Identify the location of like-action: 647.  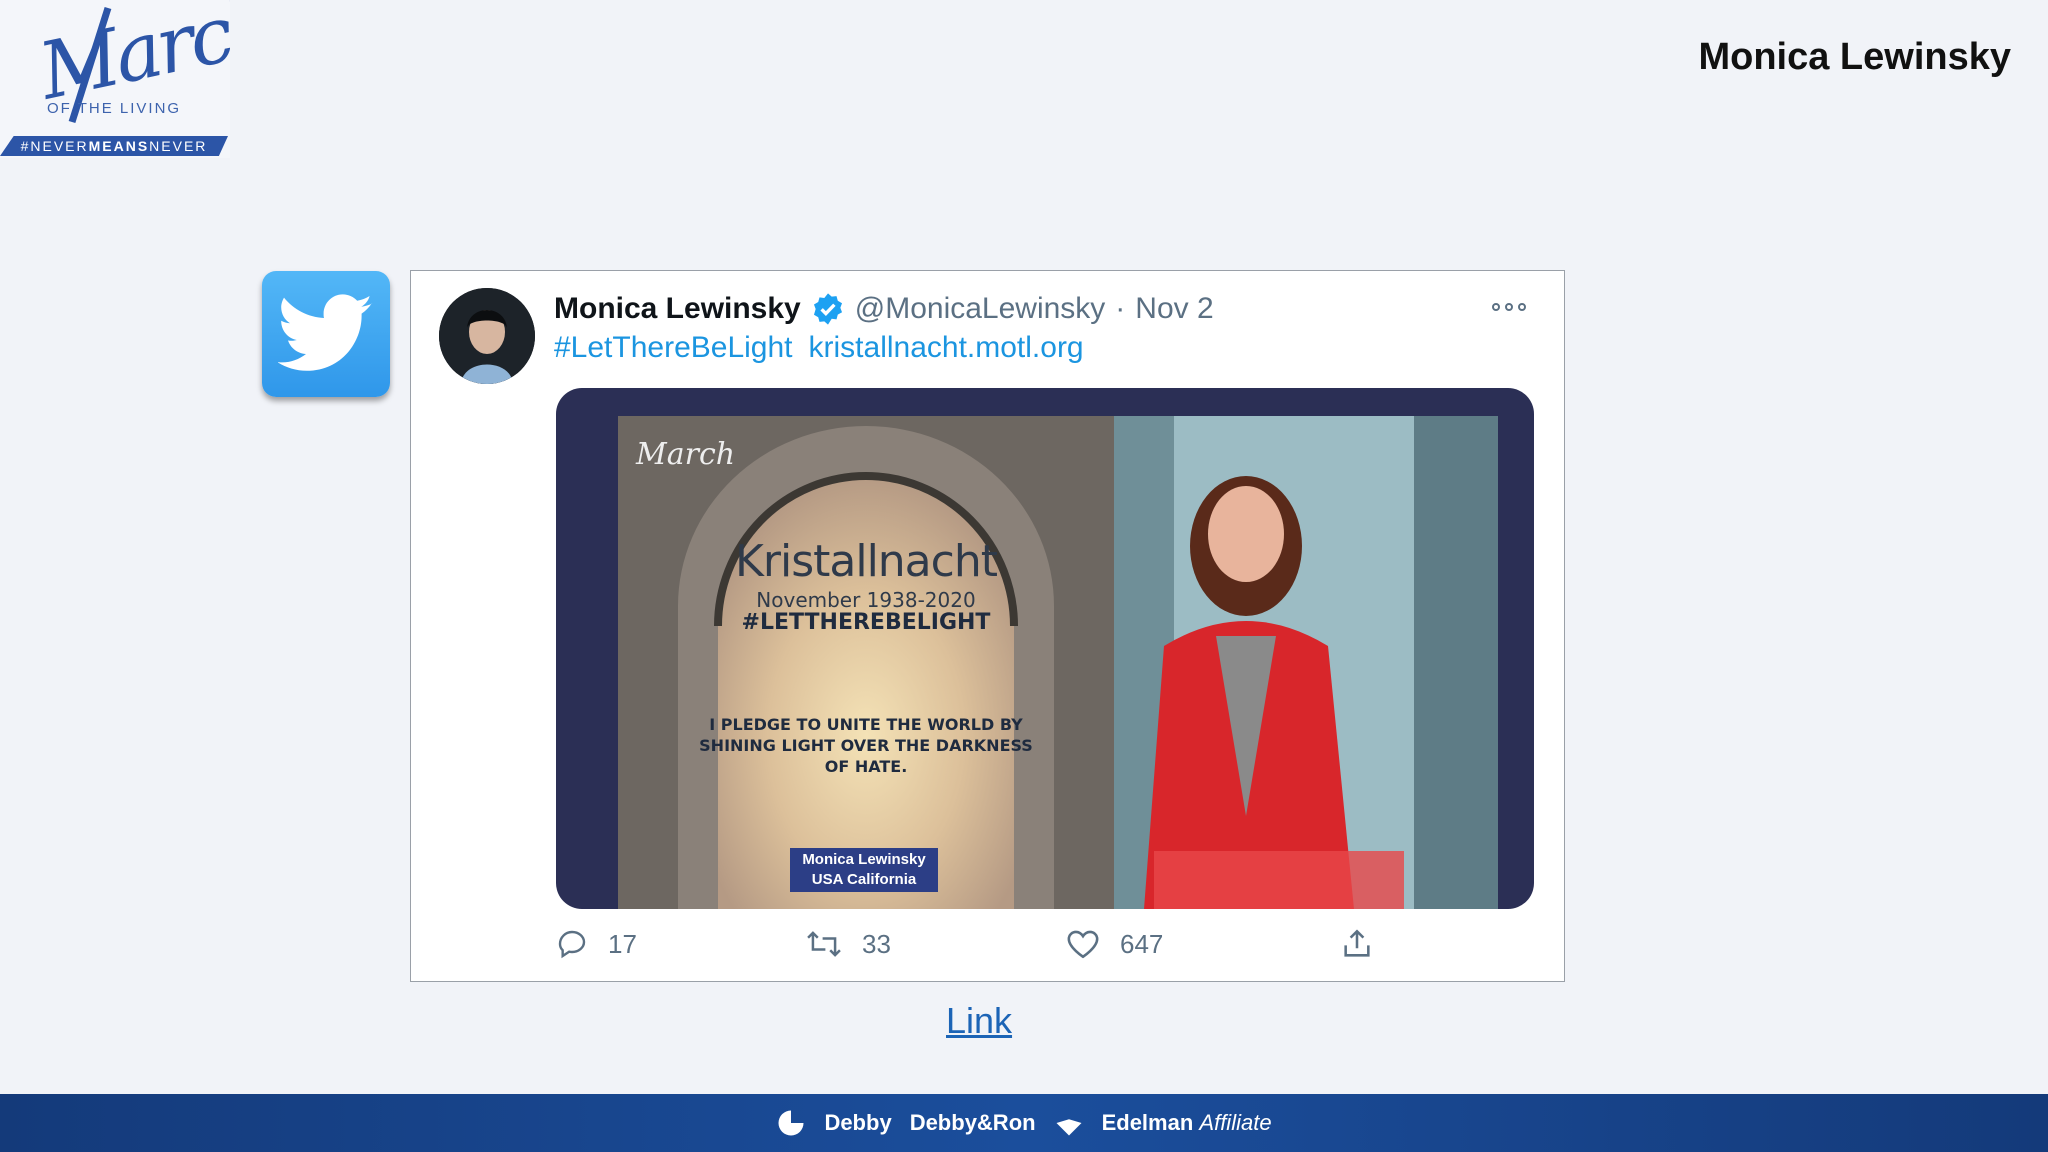
(1114, 944).